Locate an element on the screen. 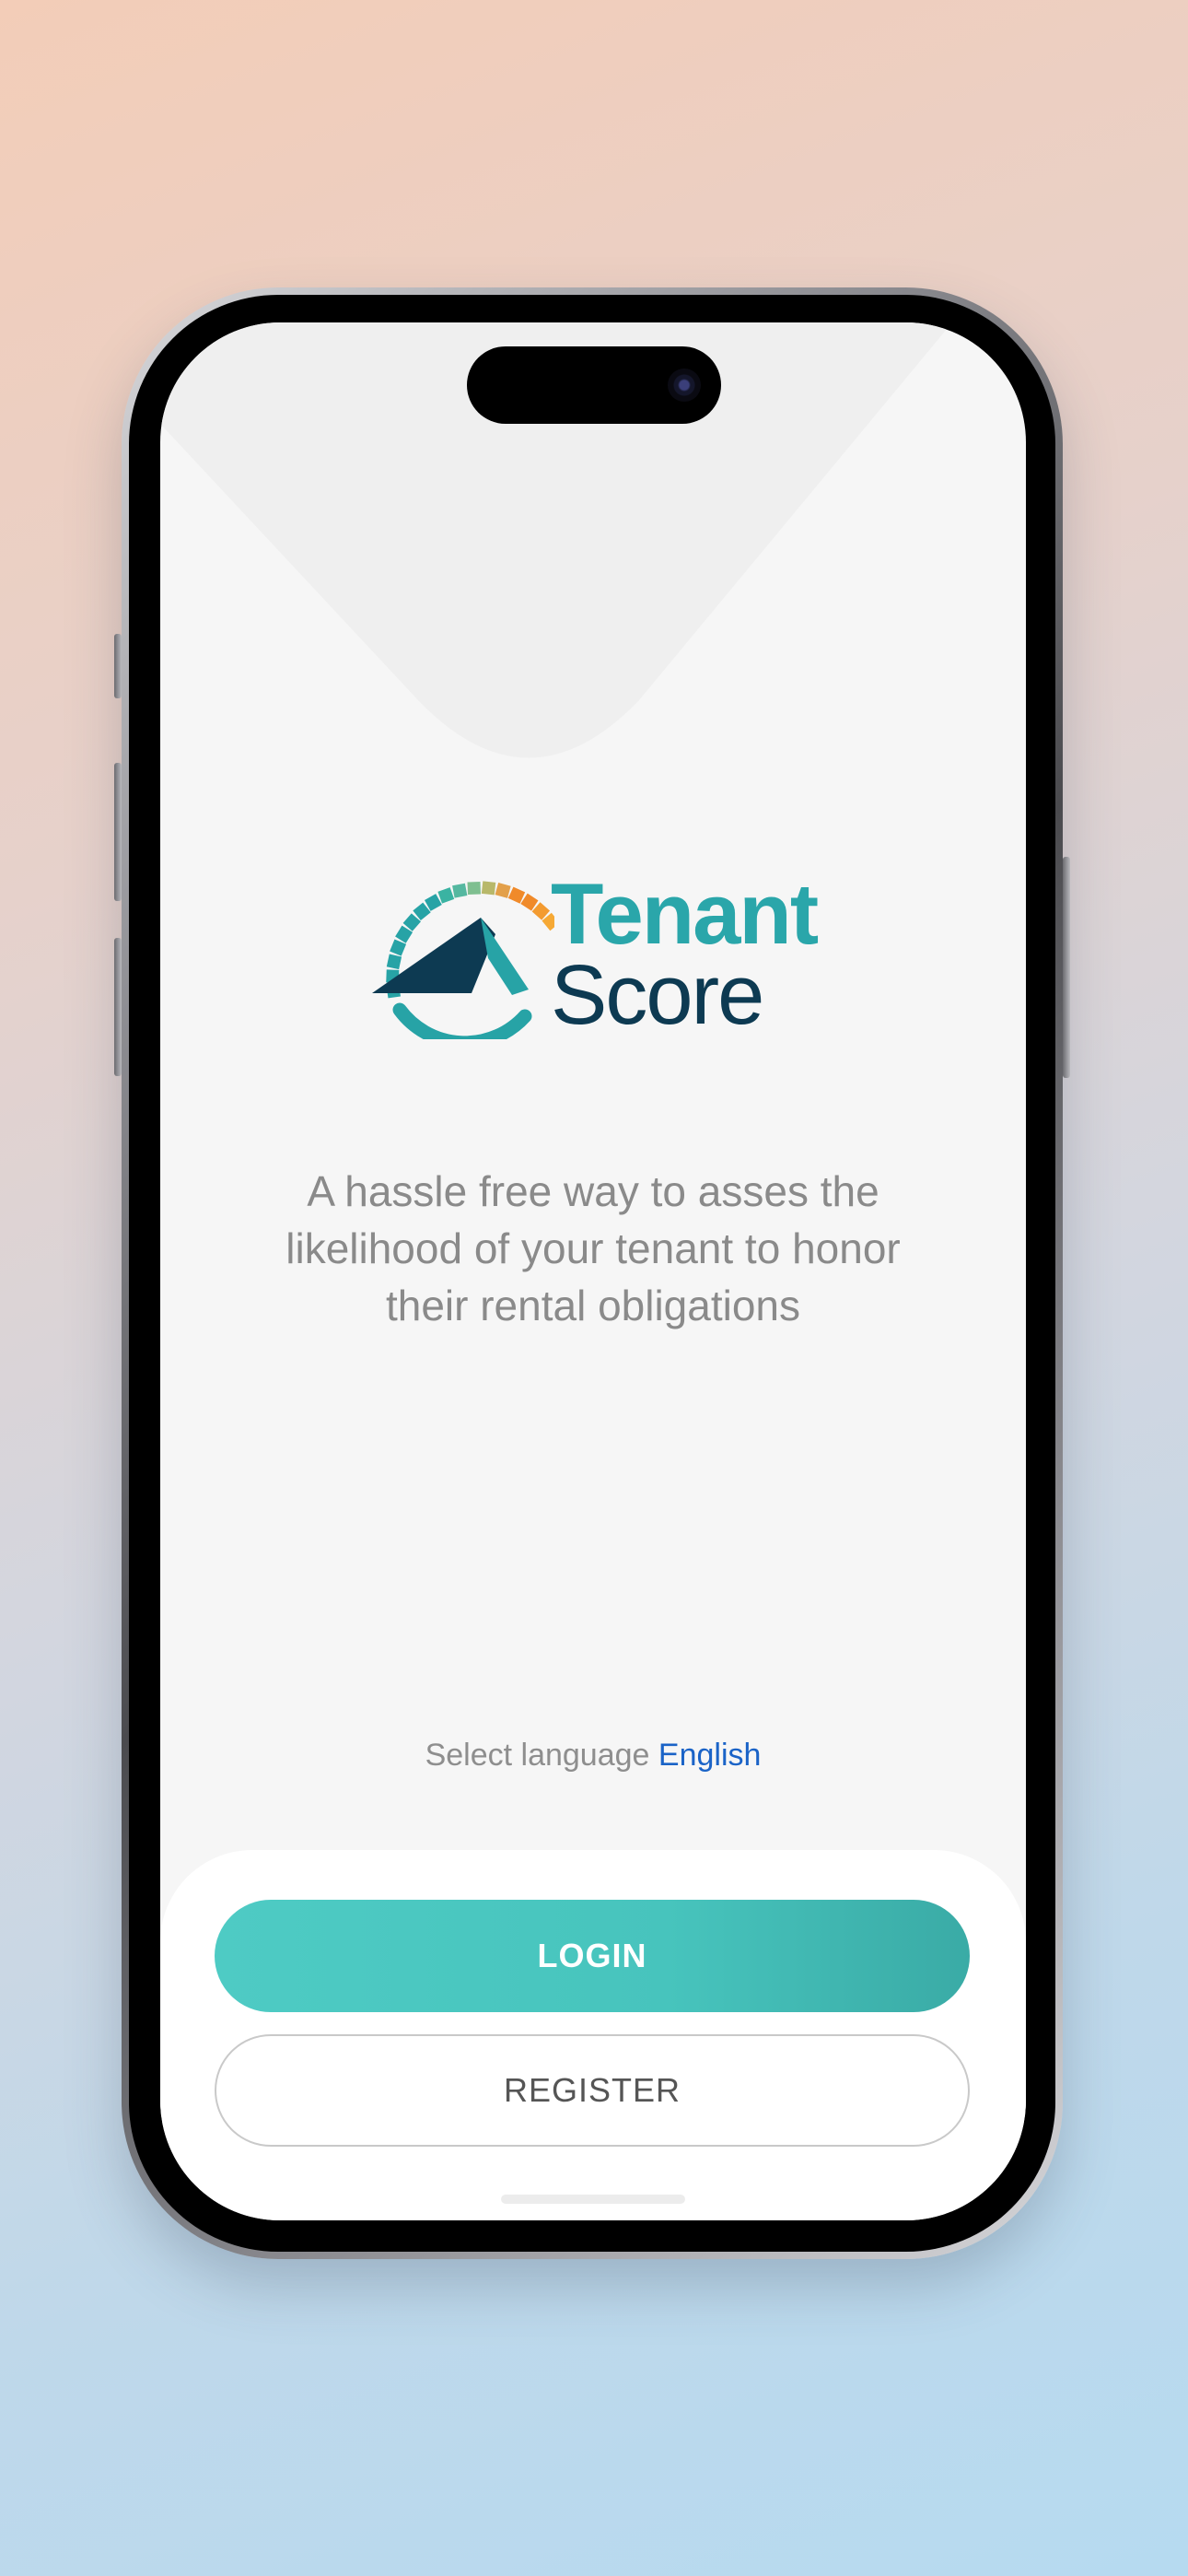  tagline-line-3: their rental obligations is located at coordinates (593, 1305).